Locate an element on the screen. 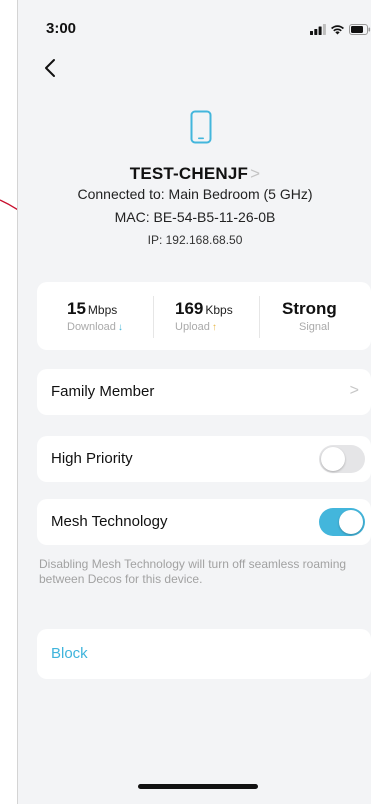 Image resolution: width=371 pixels, height=804 pixels. chevron-right-icon: > is located at coordinates (354, 390).